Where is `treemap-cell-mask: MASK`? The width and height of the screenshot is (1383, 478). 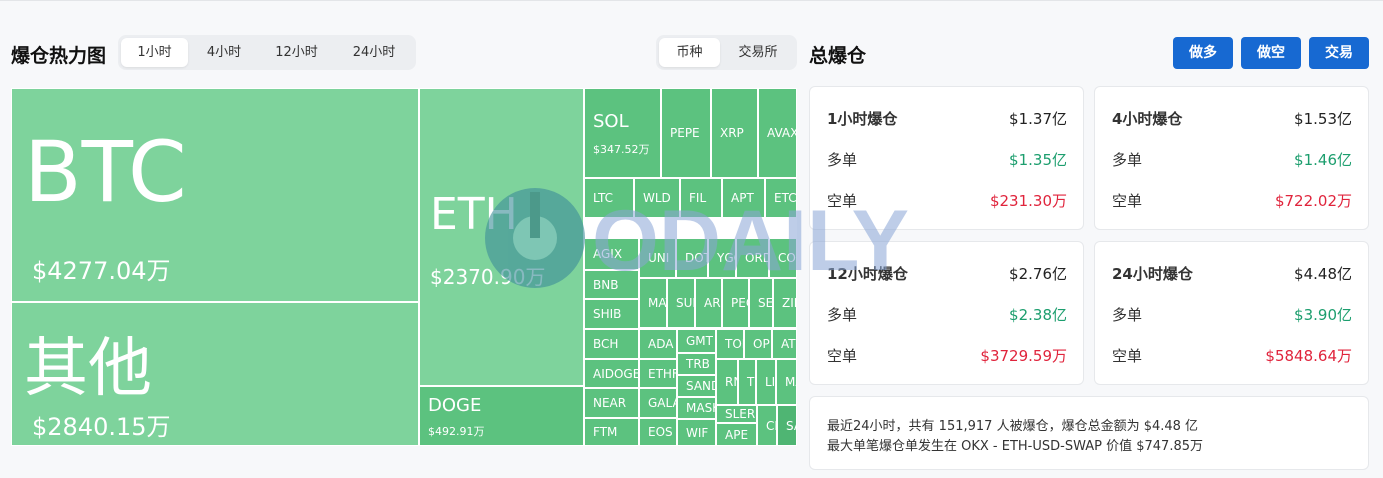 treemap-cell-mask: MASK is located at coordinates (696, 408).